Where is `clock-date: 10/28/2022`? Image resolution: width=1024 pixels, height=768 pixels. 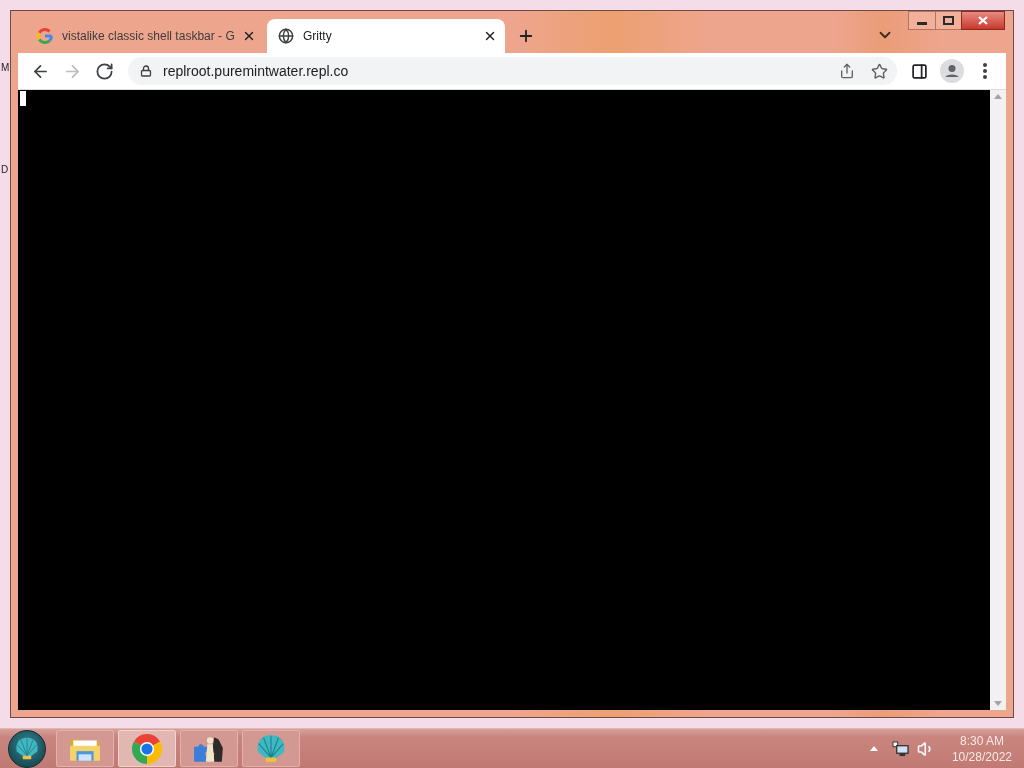
clock-date: 10/28/2022 is located at coordinates (981, 756).